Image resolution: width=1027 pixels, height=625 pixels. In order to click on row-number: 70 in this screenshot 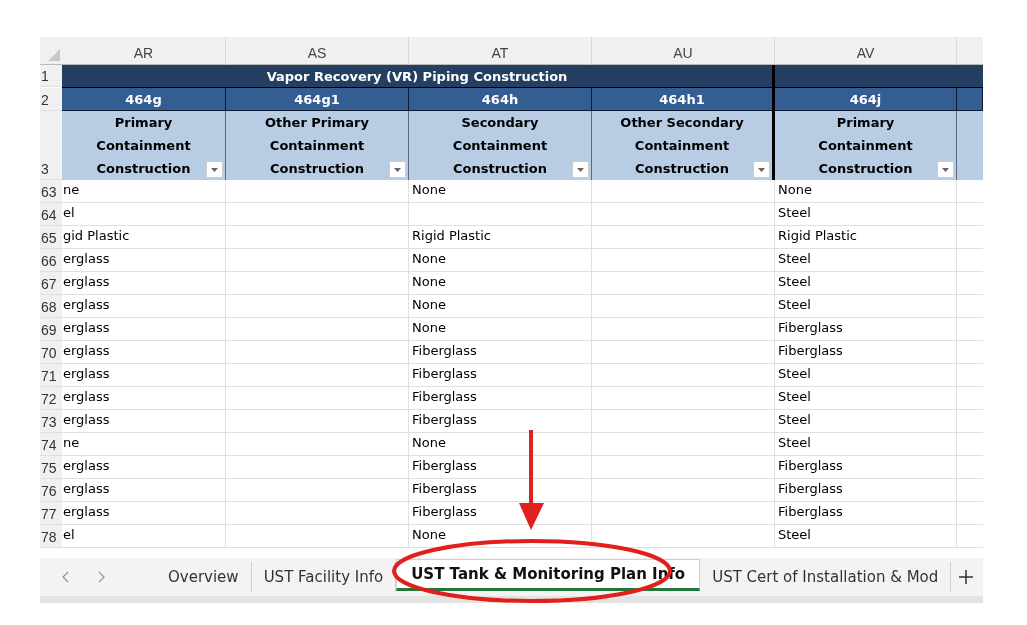, I will do `click(51, 352)`.